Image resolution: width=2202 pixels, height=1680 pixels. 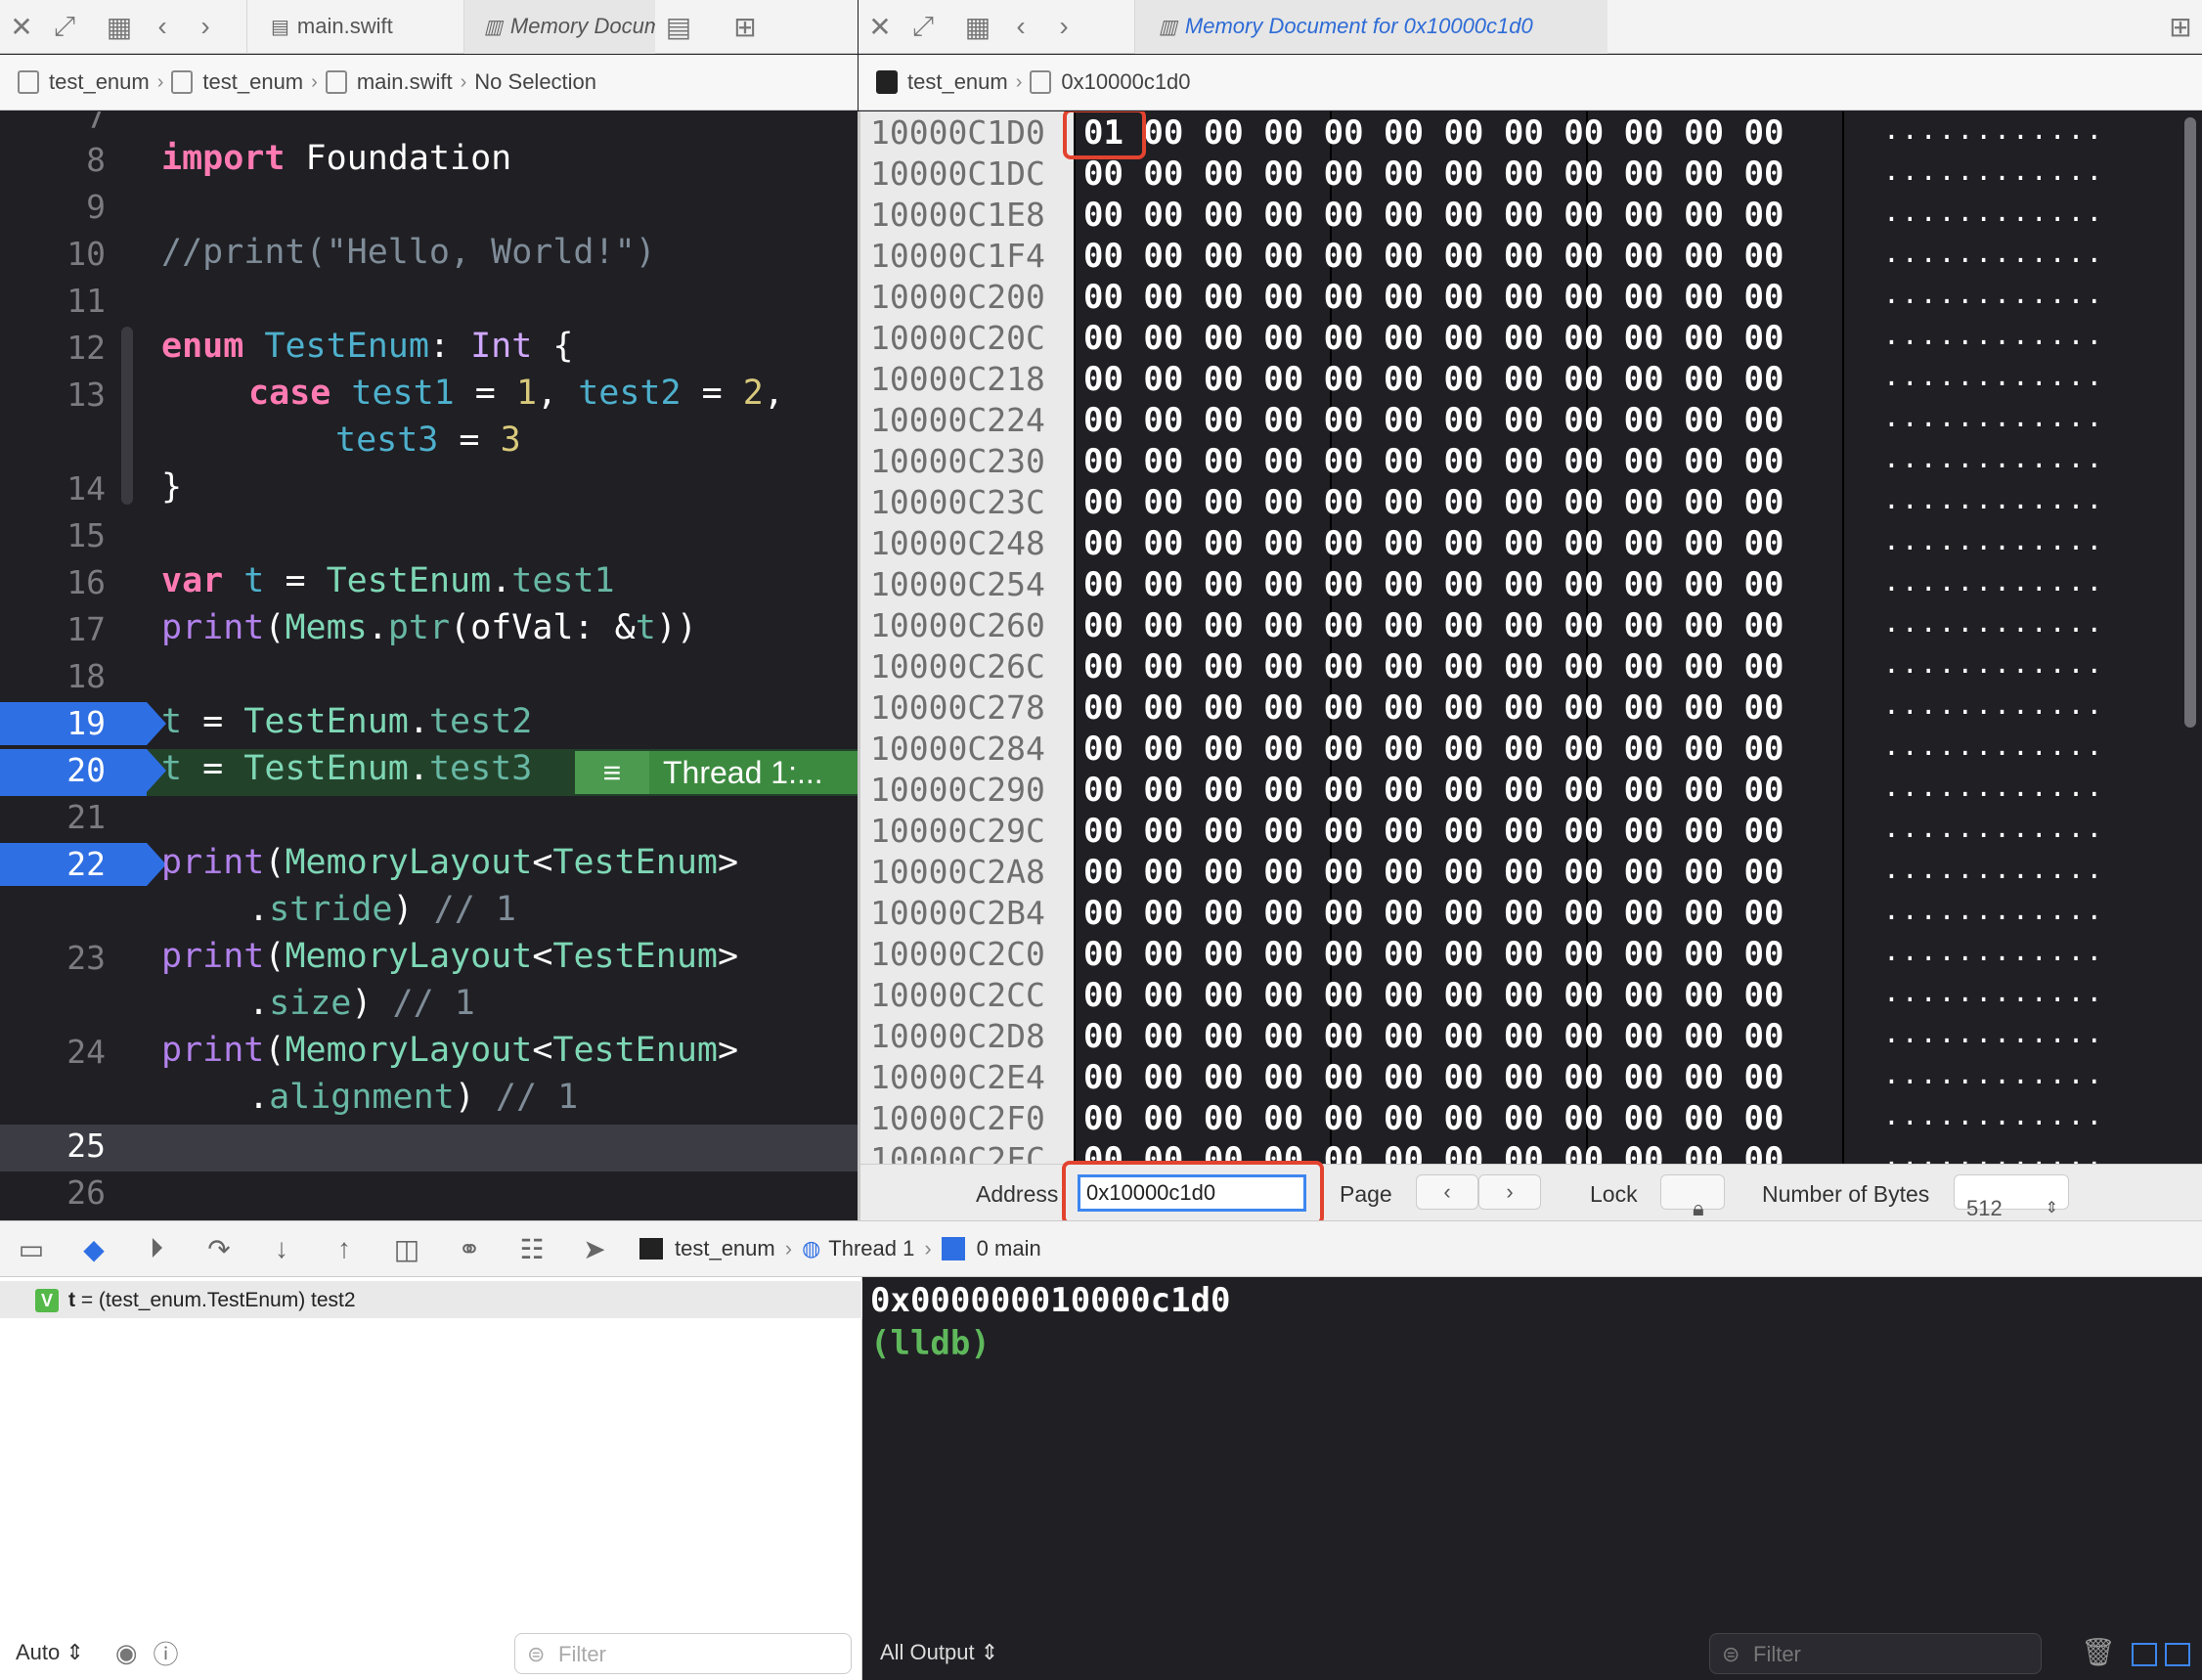 What do you see at coordinates (678, 27) in the screenshot?
I see `inspector-icon: ▤` at bounding box center [678, 27].